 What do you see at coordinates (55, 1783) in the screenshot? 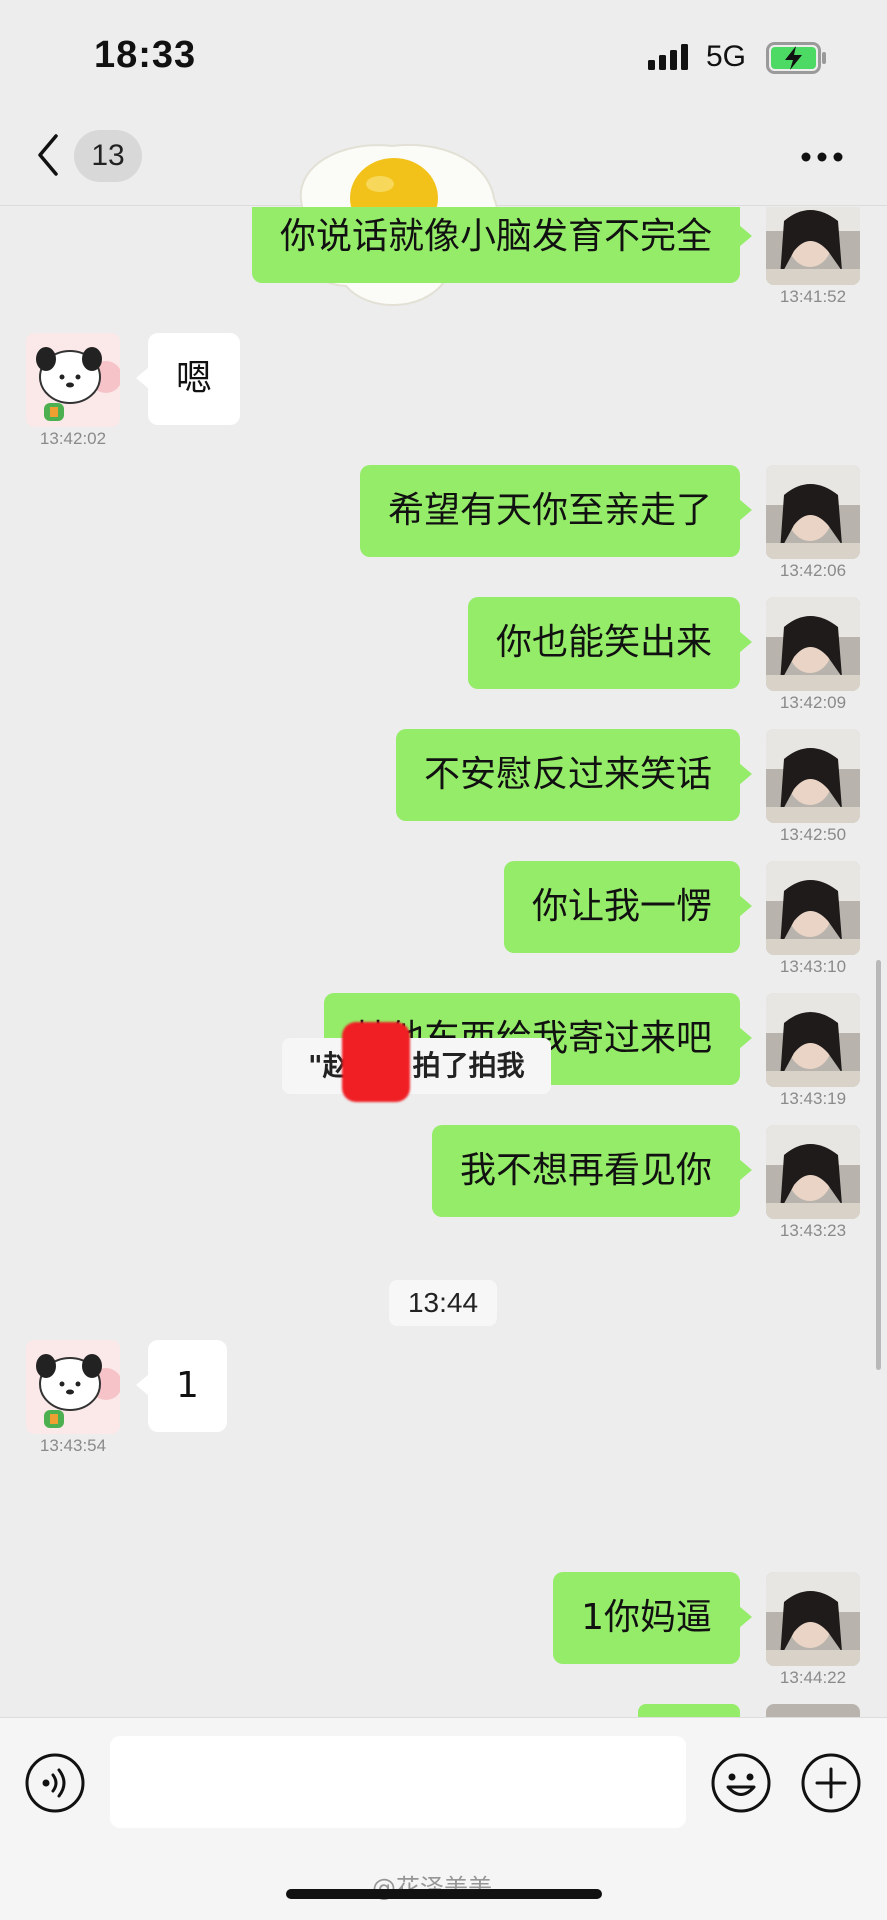
I see `voice-icon` at bounding box center [55, 1783].